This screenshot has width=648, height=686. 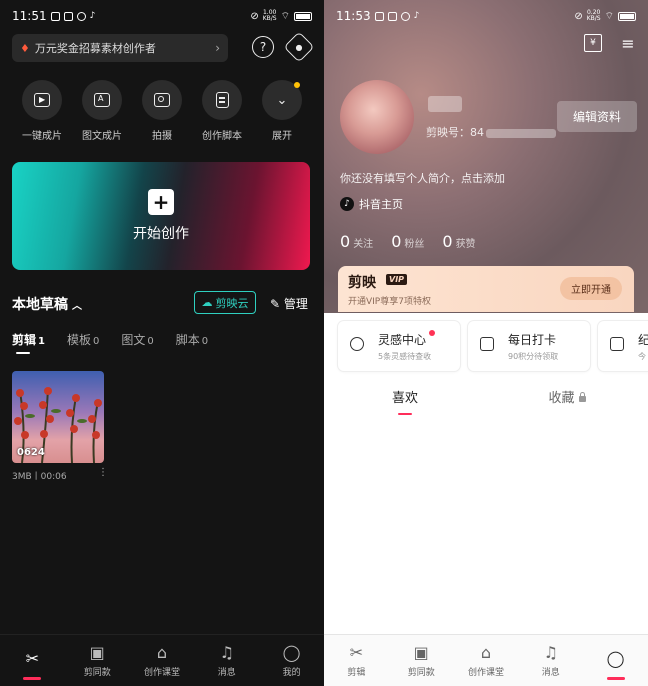 I want to click on nav-edit: ✂, so click(x=32, y=660).